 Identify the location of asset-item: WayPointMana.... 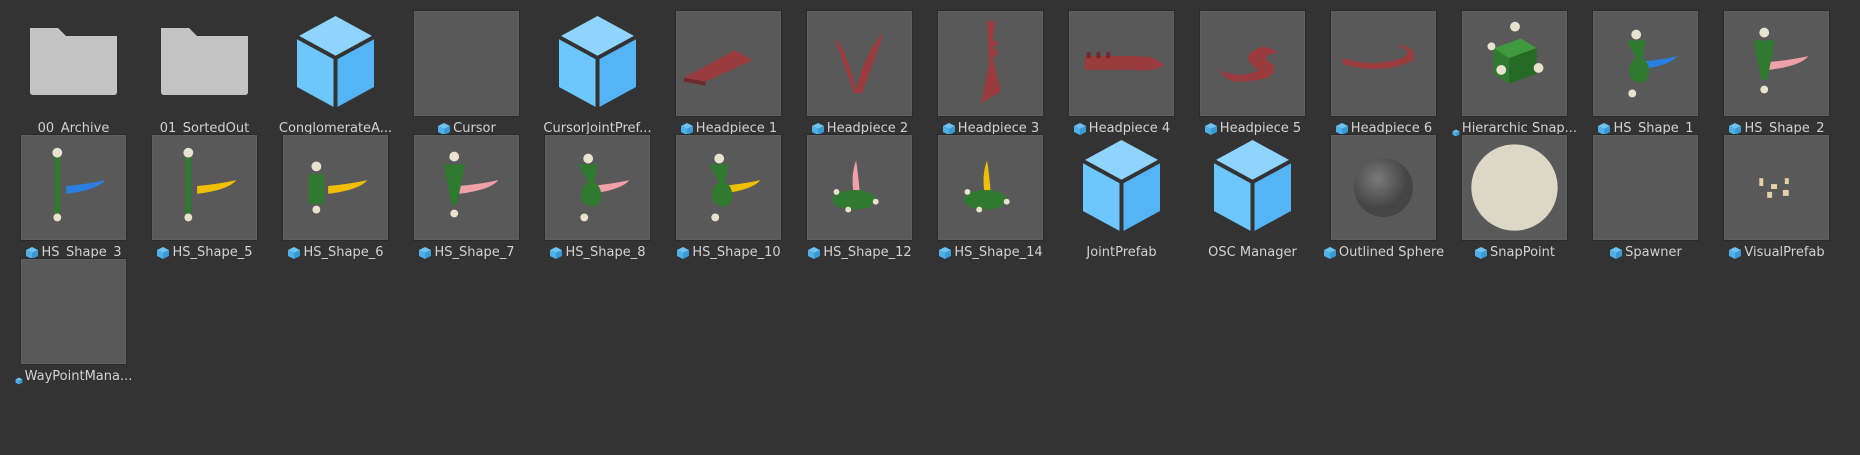
(73, 318).